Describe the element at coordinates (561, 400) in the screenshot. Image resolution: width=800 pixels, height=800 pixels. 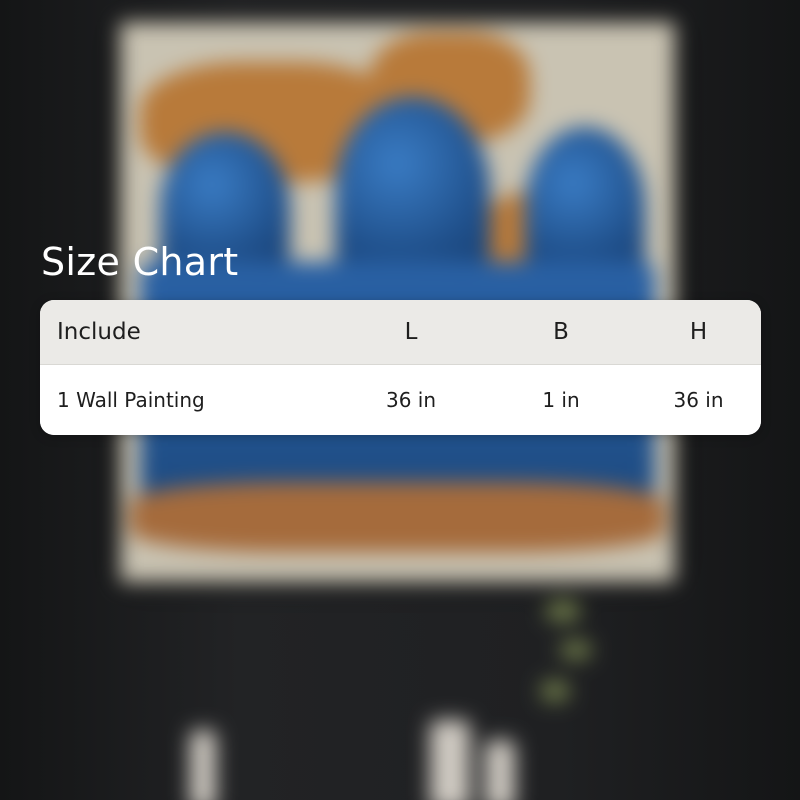
I see `cell-breadth: 1 in` at that location.